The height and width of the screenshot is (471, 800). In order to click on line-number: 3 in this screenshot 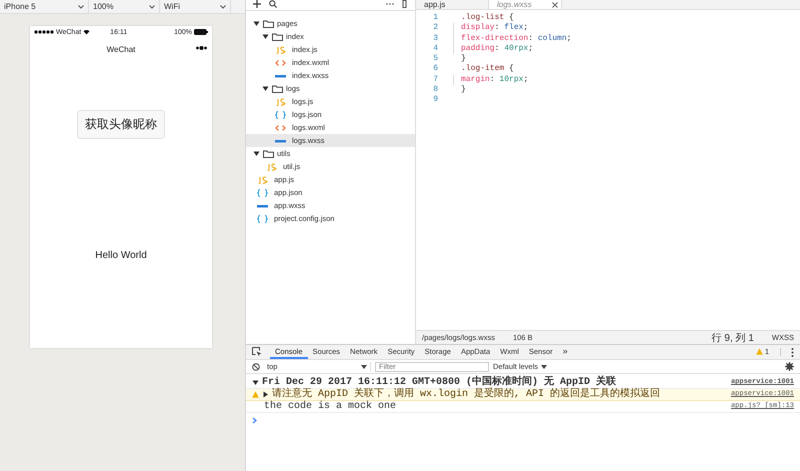, I will do `click(435, 39)`.